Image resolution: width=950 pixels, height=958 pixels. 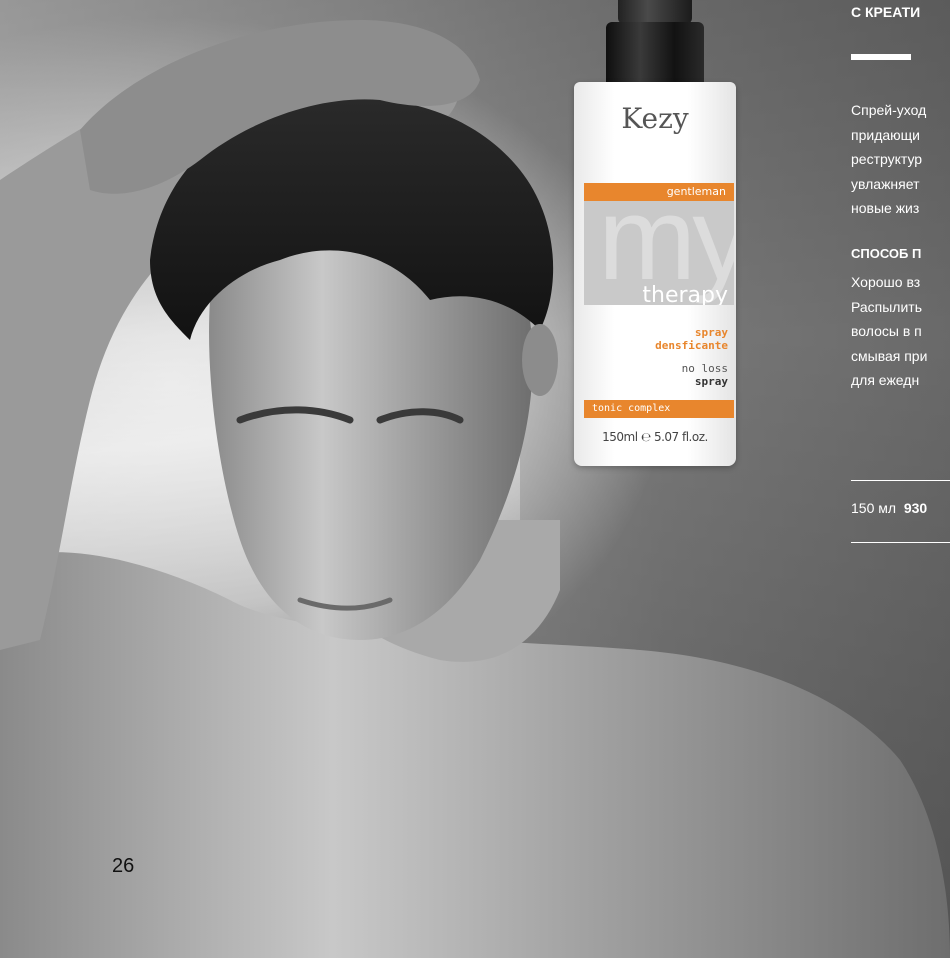 I want to click on description-line: Спрей-уход, so click(x=889, y=110).